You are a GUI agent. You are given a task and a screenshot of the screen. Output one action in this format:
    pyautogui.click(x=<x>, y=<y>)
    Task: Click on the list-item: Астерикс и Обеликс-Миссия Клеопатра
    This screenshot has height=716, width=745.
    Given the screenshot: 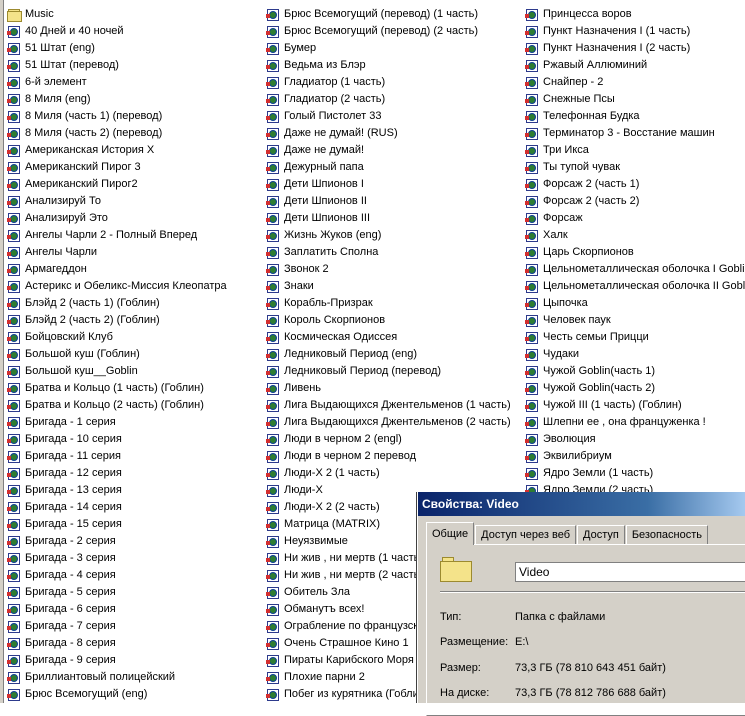 What is the action you would take?
    pyautogui.click(x=117, y=286)
    